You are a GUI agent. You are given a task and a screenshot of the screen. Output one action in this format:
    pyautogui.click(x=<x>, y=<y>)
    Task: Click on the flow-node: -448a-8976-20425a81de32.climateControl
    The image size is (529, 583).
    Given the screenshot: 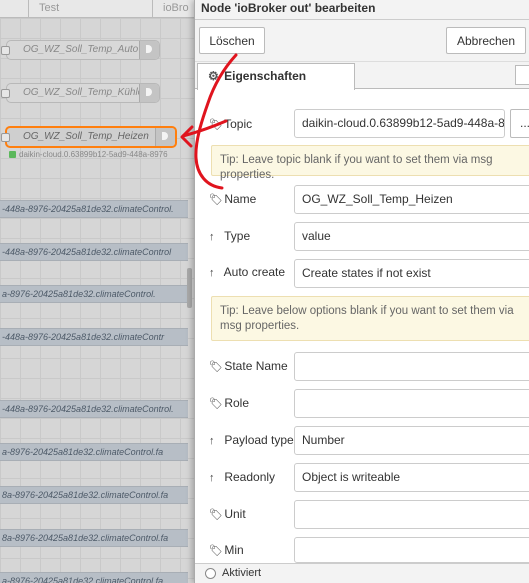 What is the action you would take?
    pyautogui.click(x=94, y=252)
    